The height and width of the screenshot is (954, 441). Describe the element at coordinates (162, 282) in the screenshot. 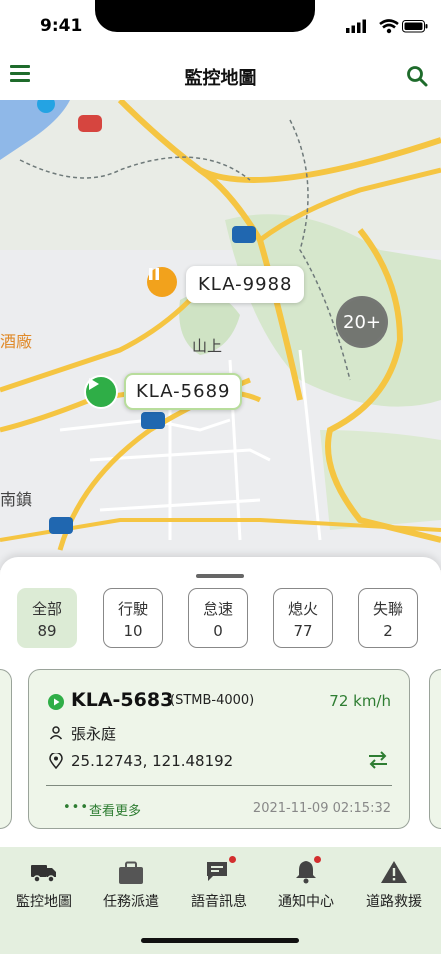

I see `pause-marker` at that location.